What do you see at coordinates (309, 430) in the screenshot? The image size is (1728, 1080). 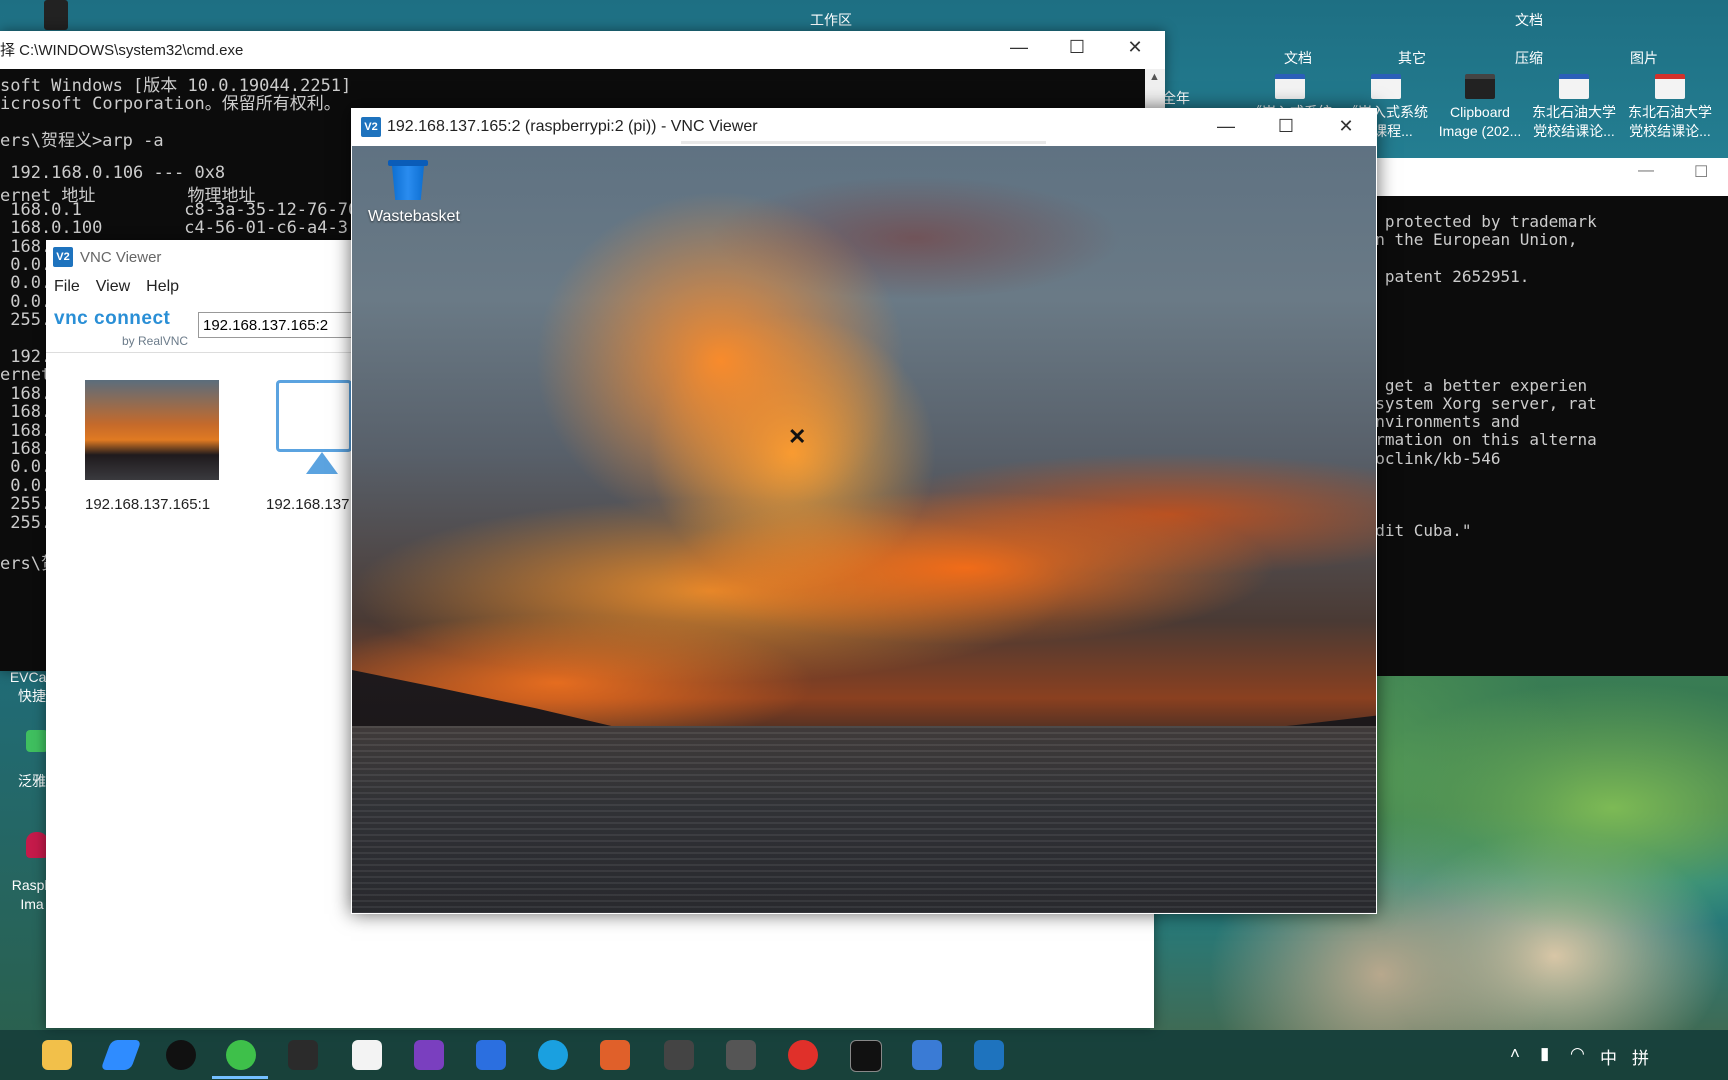 I see `monitor-icon` at bounding box center [309, 430].